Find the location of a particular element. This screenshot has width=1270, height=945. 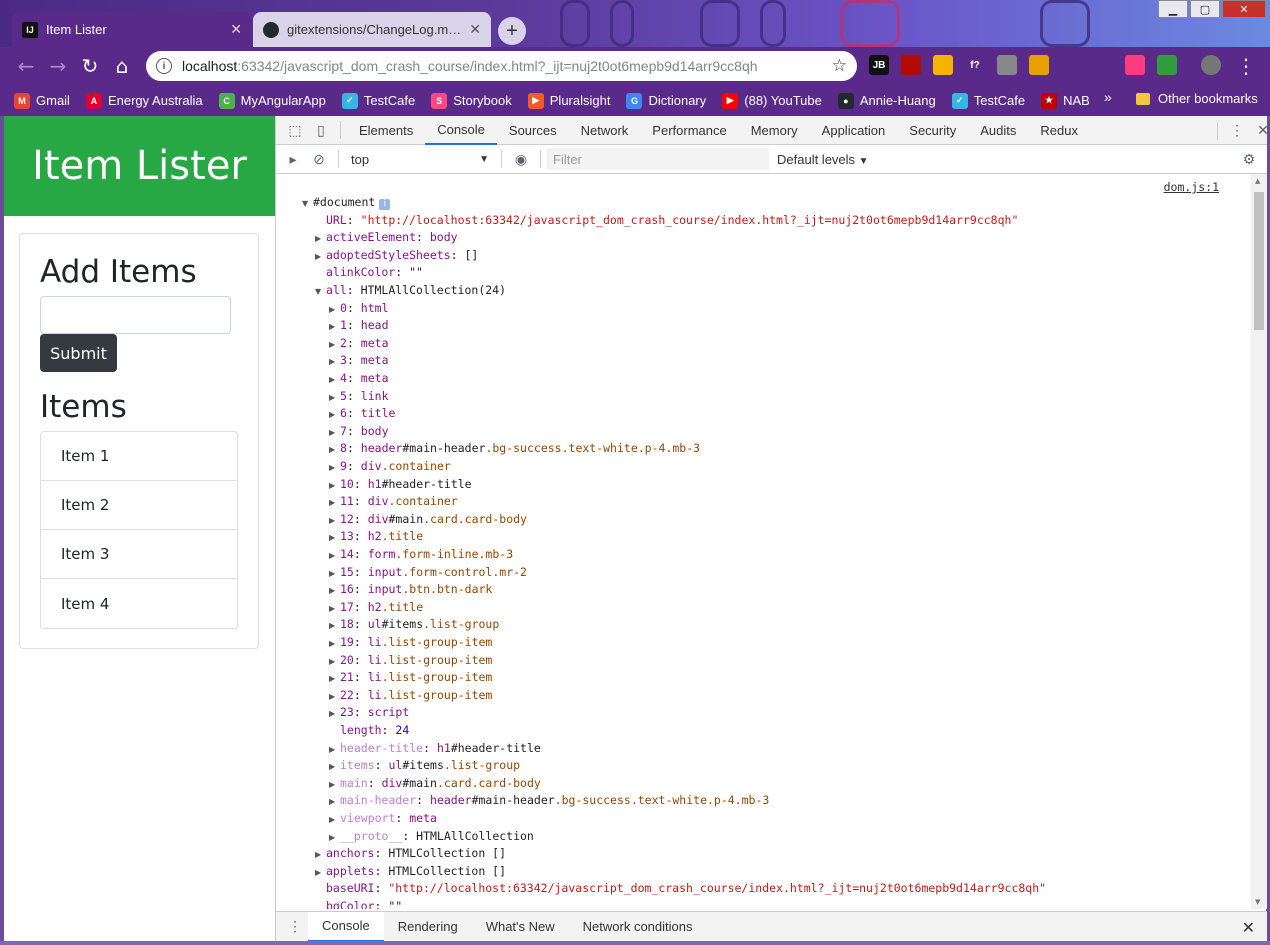

tab-performance: Performance is located at coordinates (689, 130).